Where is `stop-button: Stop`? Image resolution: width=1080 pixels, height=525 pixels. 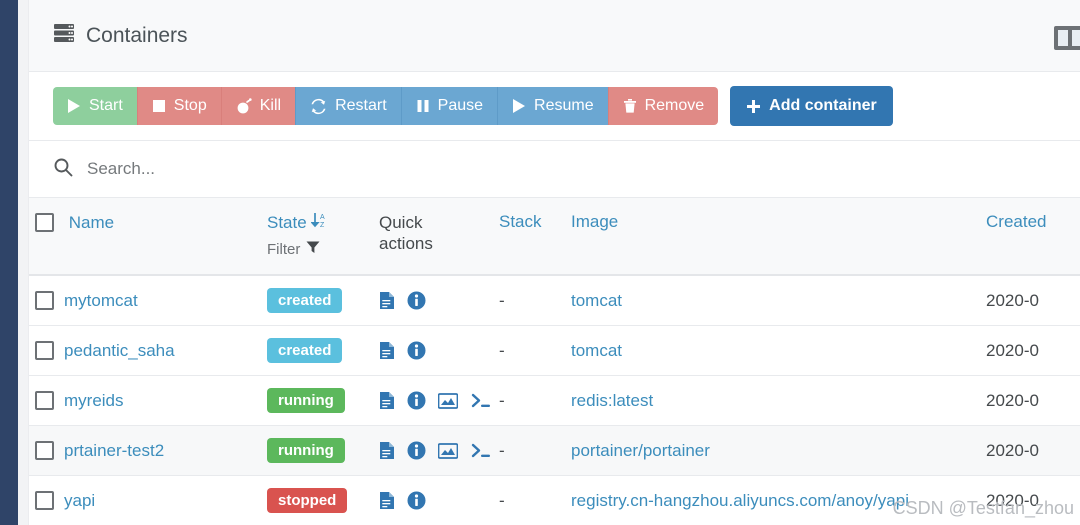 stop-button: Stop is located at coordinates (178, 106).